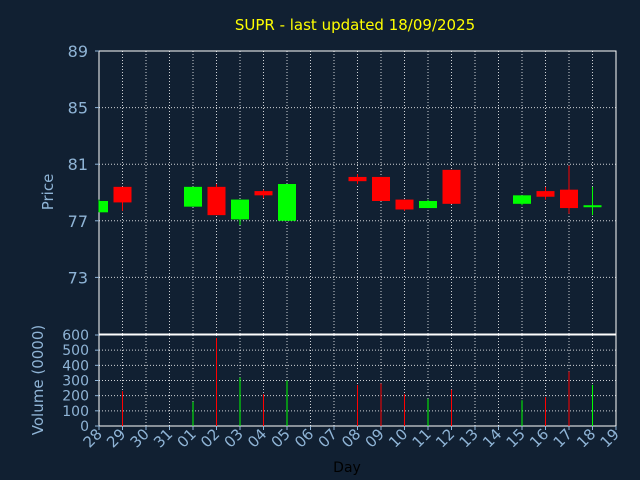 The height and width of the screenshot is (480, 640). What do you see at coordinates (75, 412) in the screenshot?
I see `volume-tick-label: 100` at bounding box center [75, 412].